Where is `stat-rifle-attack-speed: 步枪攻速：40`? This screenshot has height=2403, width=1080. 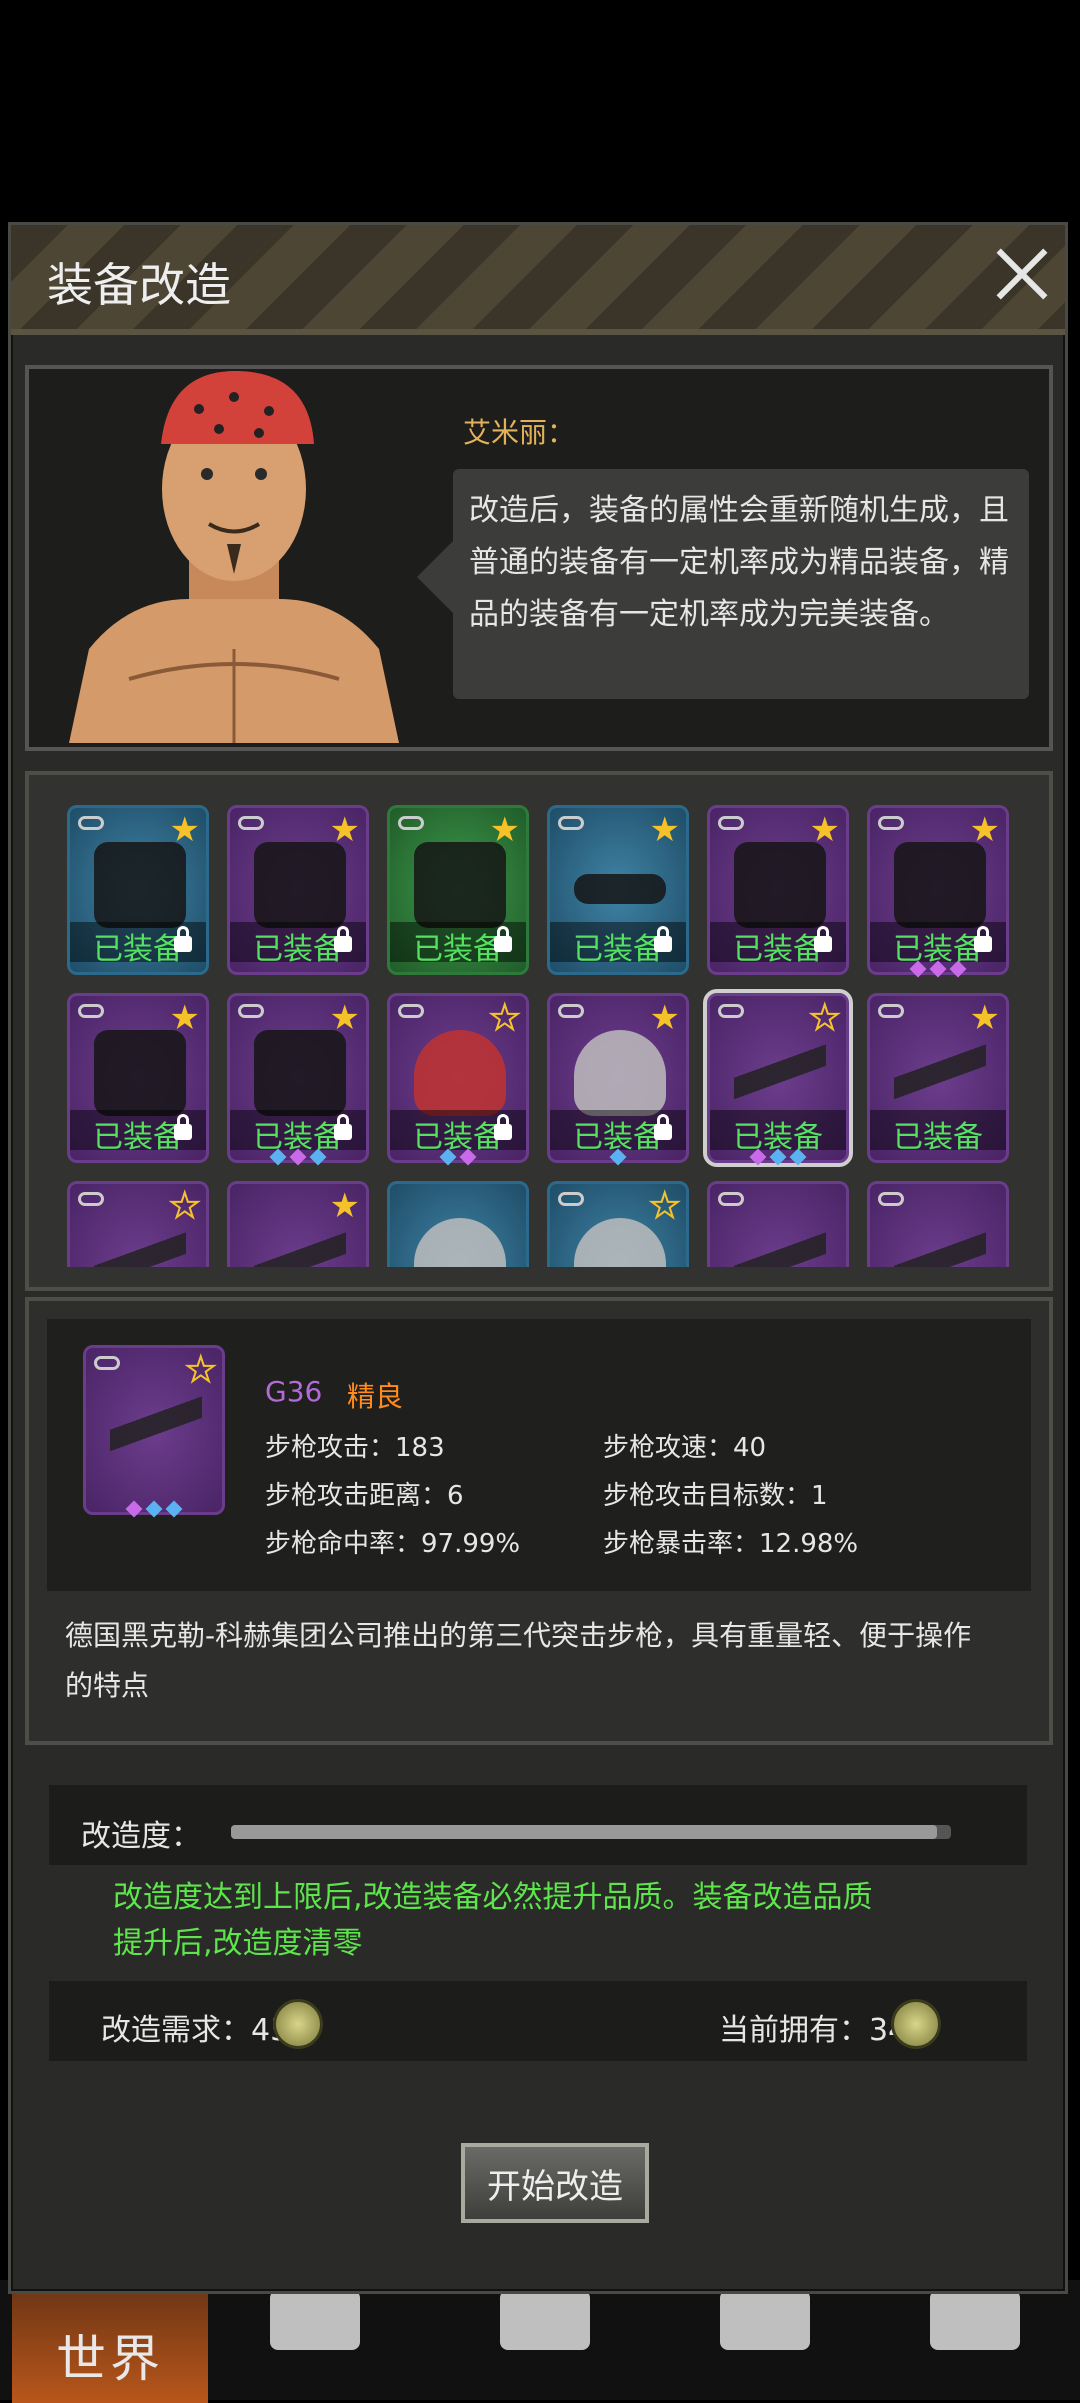
stat-rifle-attack-speed: 步枪攻速：40 is located at coordinates (685, 1448).